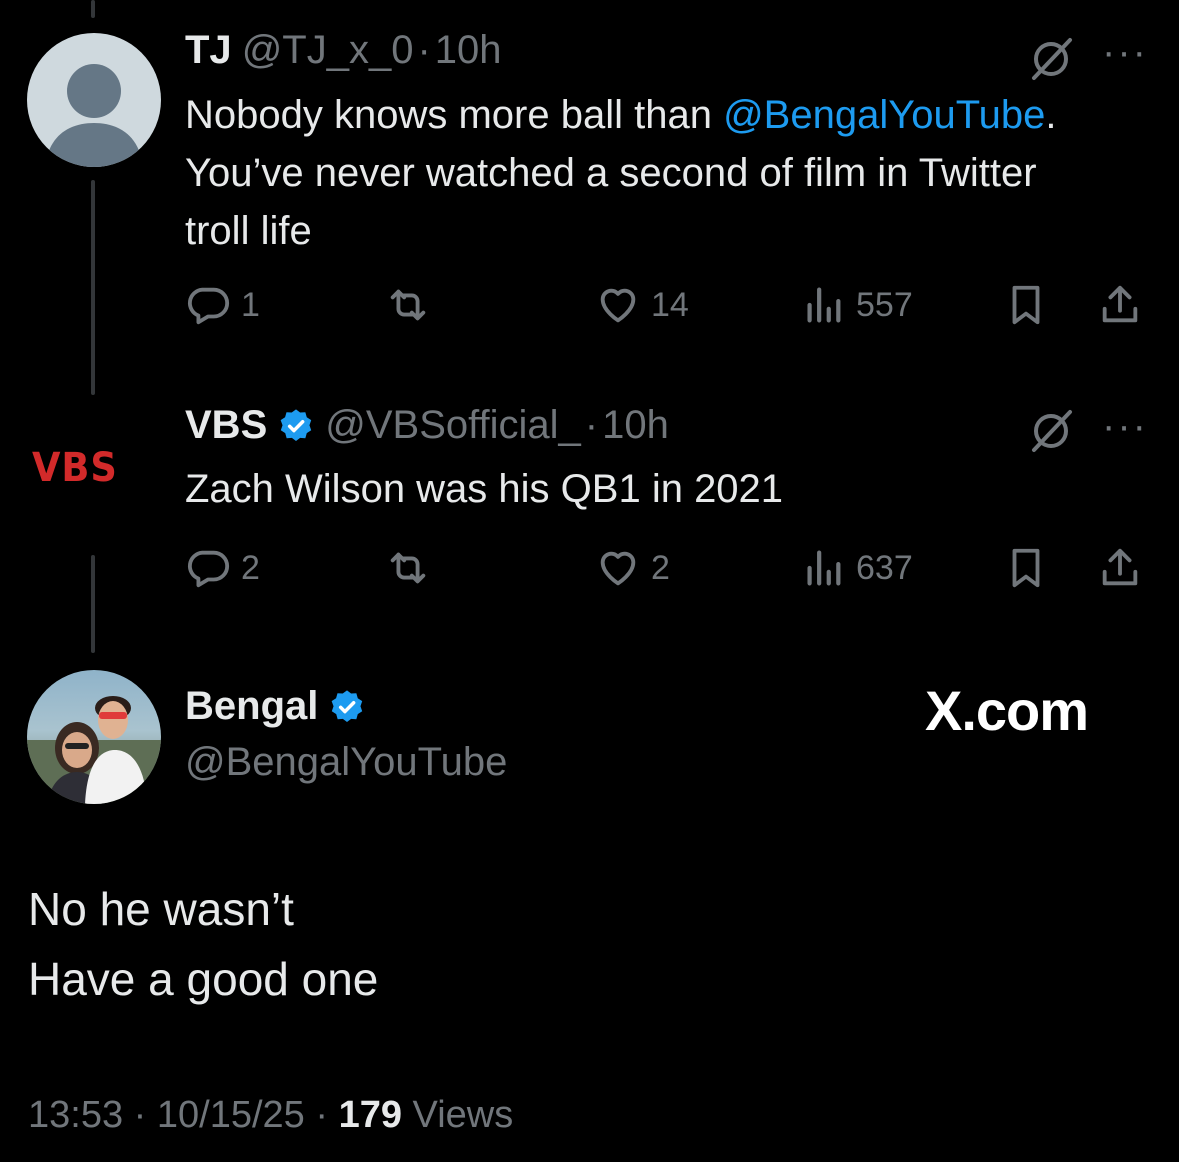  What do you see at coordinates (453, 425) in the screenshot?
I see `author-handle: @VBSofficial_` at bounding box center [453, 425].